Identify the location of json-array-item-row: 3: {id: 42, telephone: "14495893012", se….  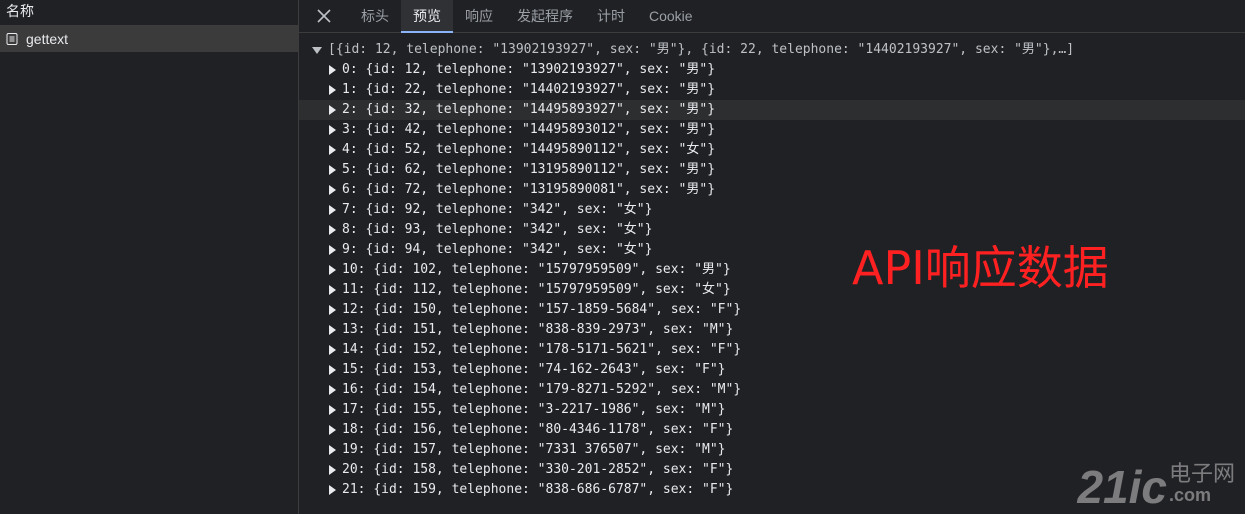
(772, 130).